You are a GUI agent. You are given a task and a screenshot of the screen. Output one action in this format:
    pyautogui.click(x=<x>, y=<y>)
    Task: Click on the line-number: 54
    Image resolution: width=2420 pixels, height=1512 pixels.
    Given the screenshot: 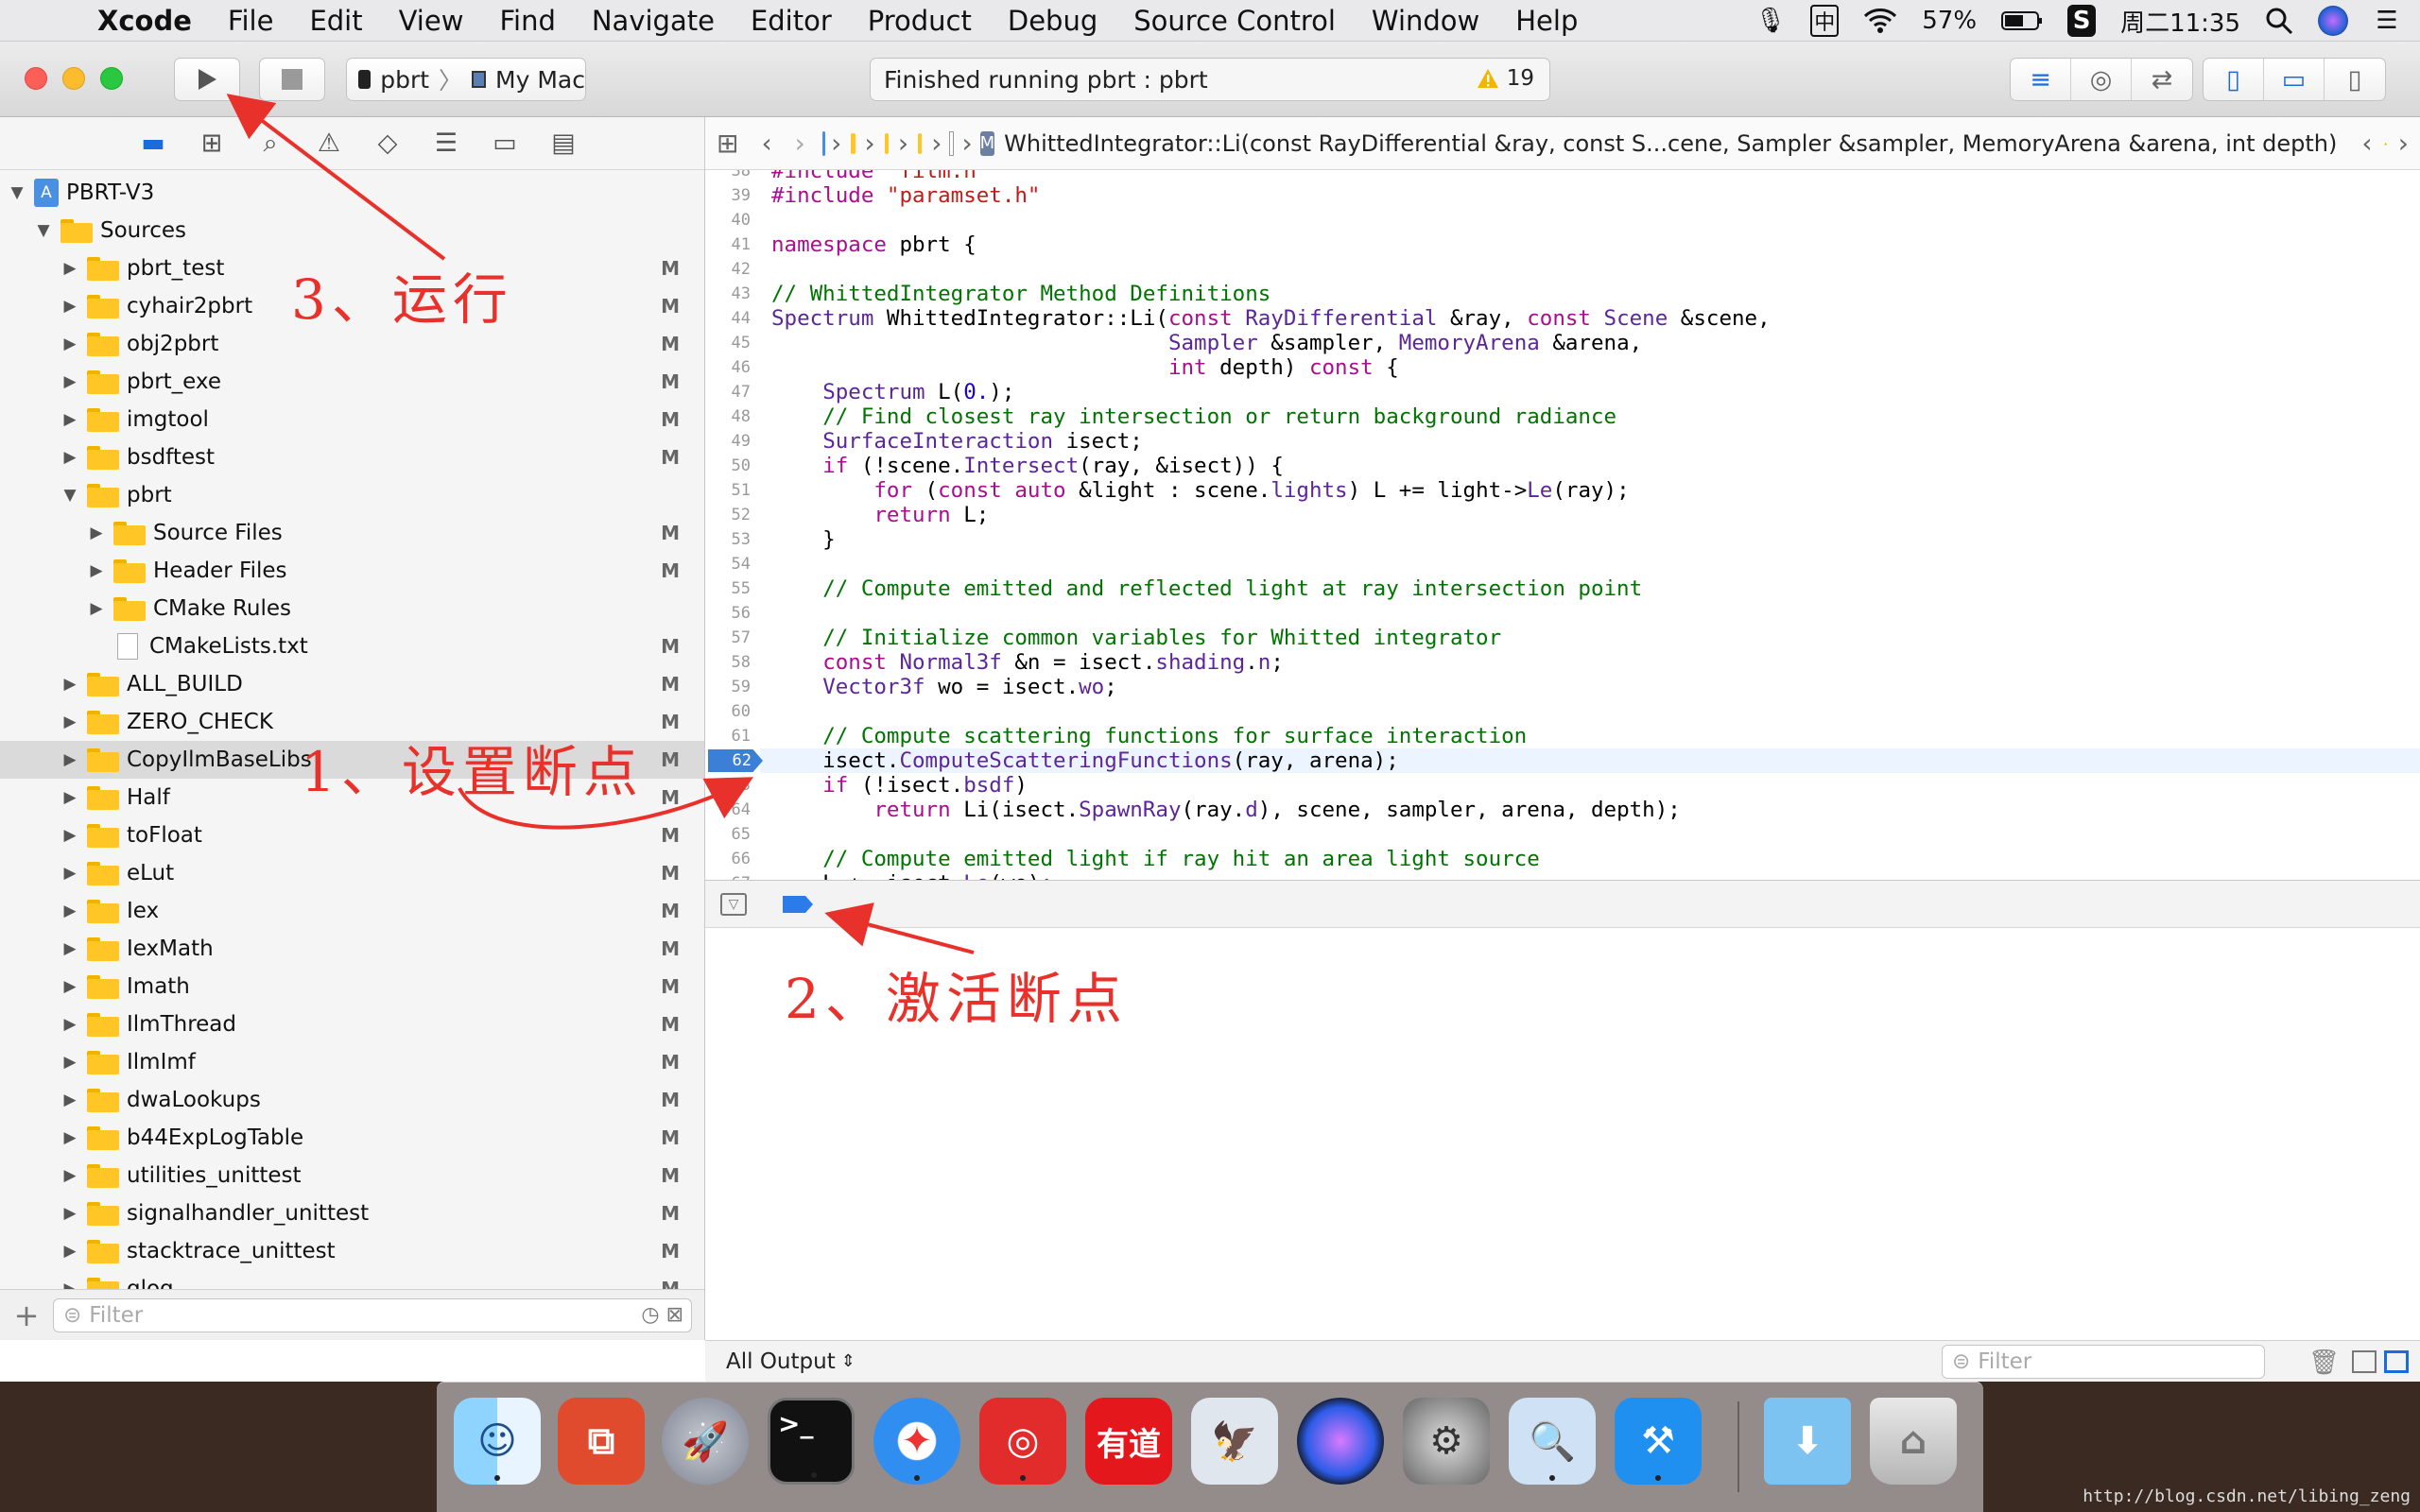 What is the action you would take?
    pyautogui.click(x=732, y=564)
    